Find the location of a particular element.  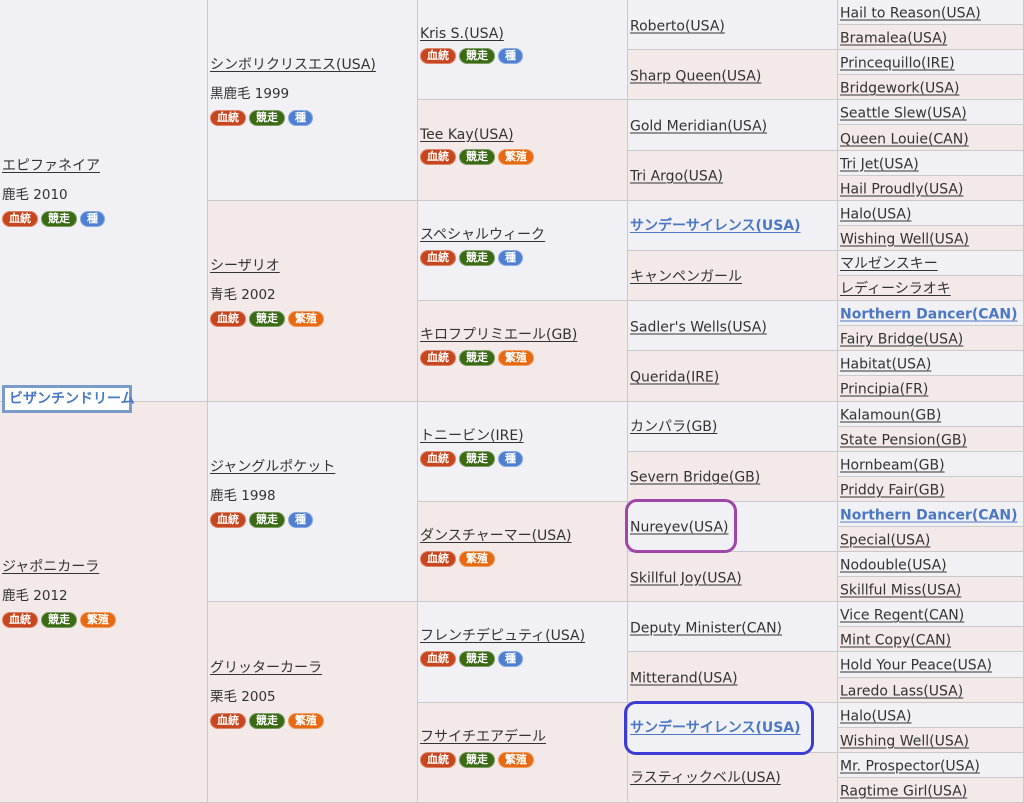

horse-name-link: Vice Regent(CAN) is located at coordinates (902, 616).